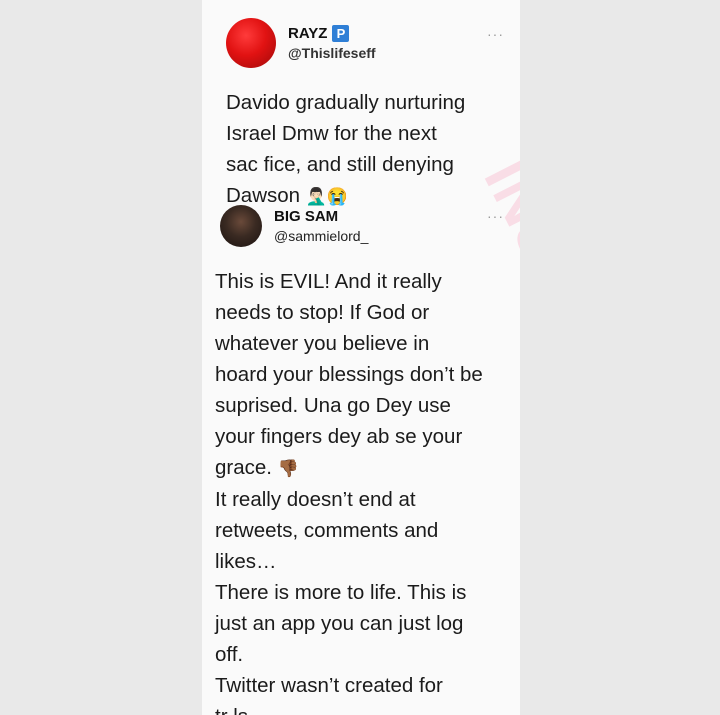 This screenshot has height=715, width=720. Describe the element at coordinates (321, 226) in the screenshot. I see `user-names: BIG SAM @sammielord_` at that location.